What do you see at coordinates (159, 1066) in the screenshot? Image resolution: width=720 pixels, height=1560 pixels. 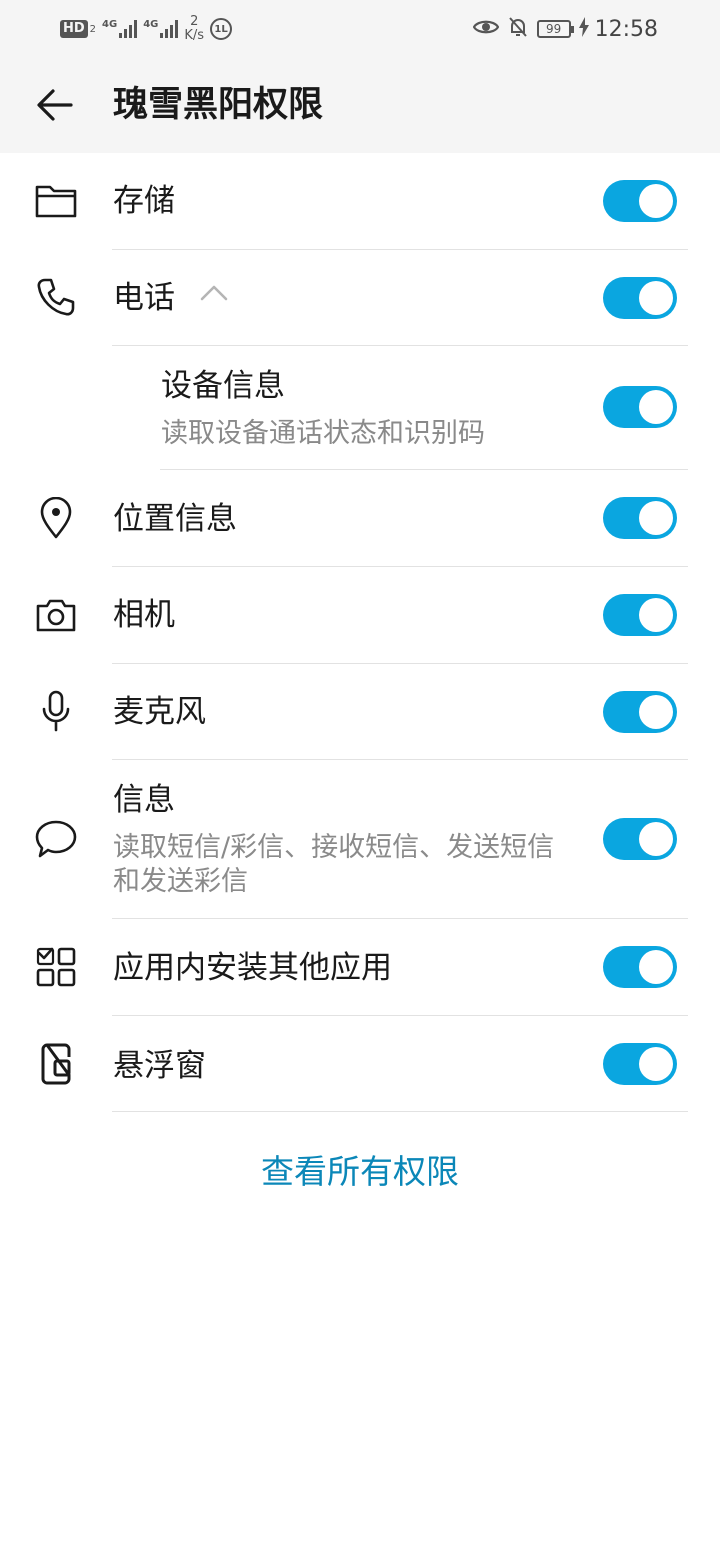 I see `permission-title: 悬浮窗` at bounding box center [159, 1066].